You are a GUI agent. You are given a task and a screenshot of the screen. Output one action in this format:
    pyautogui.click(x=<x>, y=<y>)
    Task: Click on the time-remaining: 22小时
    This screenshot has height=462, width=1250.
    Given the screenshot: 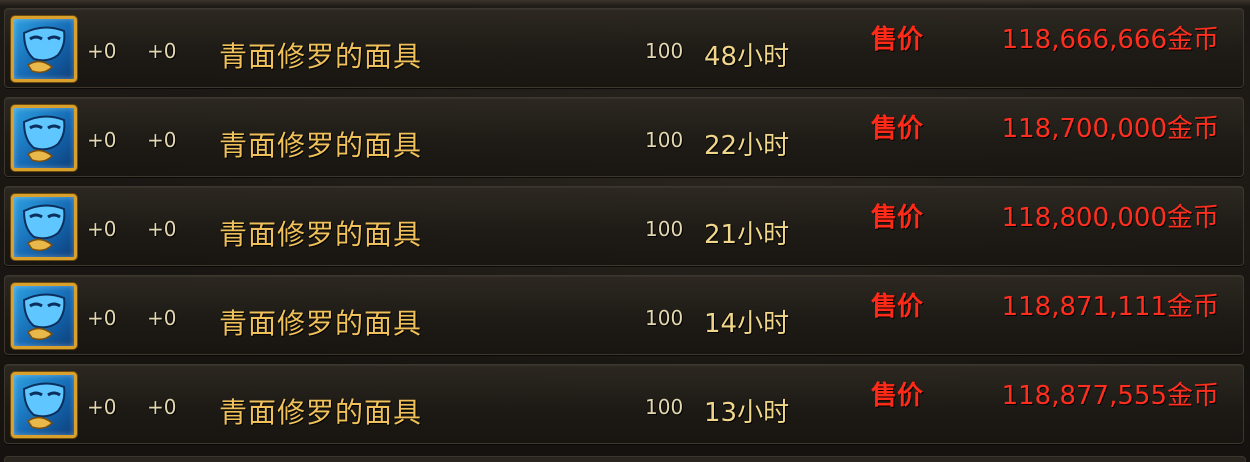 What is the action you would take?
    pyautogui.click(x=747, y=146)
    